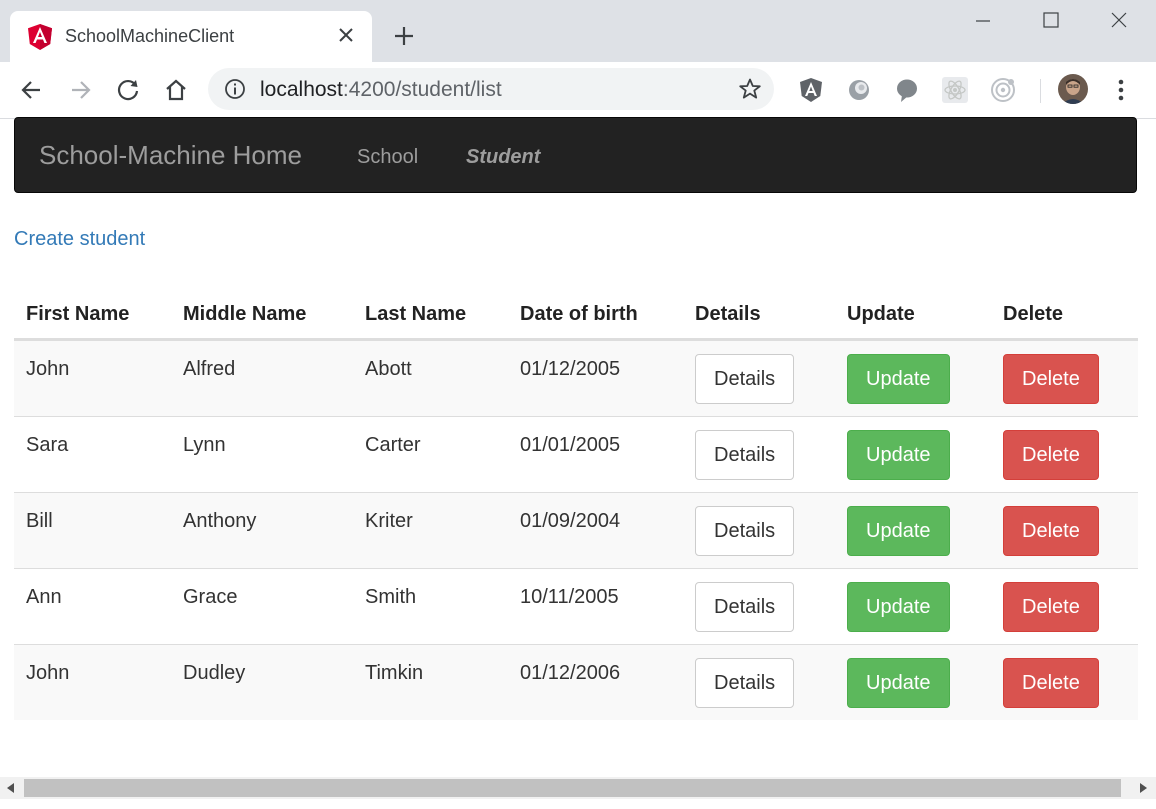  I want to click on column-header-last-name: Last Name, so click(430, 315).